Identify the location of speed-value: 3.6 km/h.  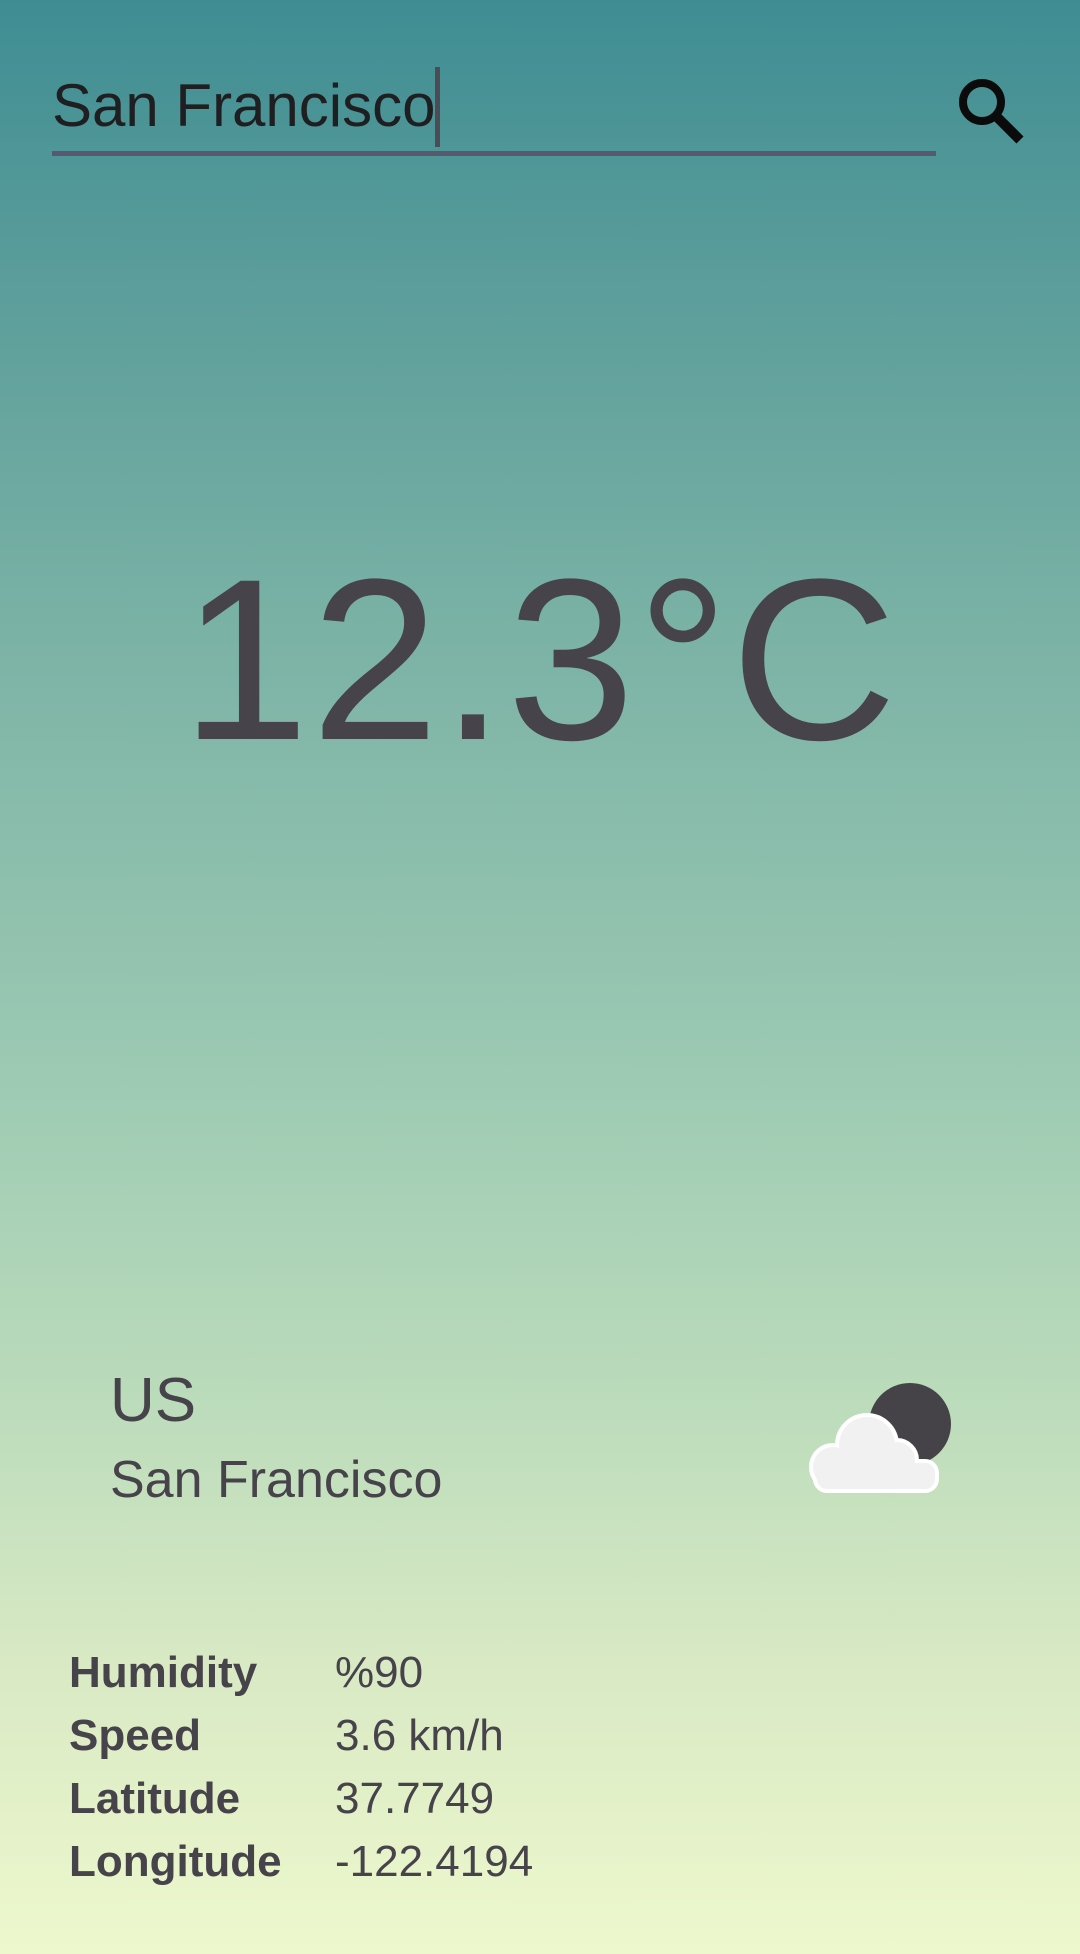
(419, 1735).